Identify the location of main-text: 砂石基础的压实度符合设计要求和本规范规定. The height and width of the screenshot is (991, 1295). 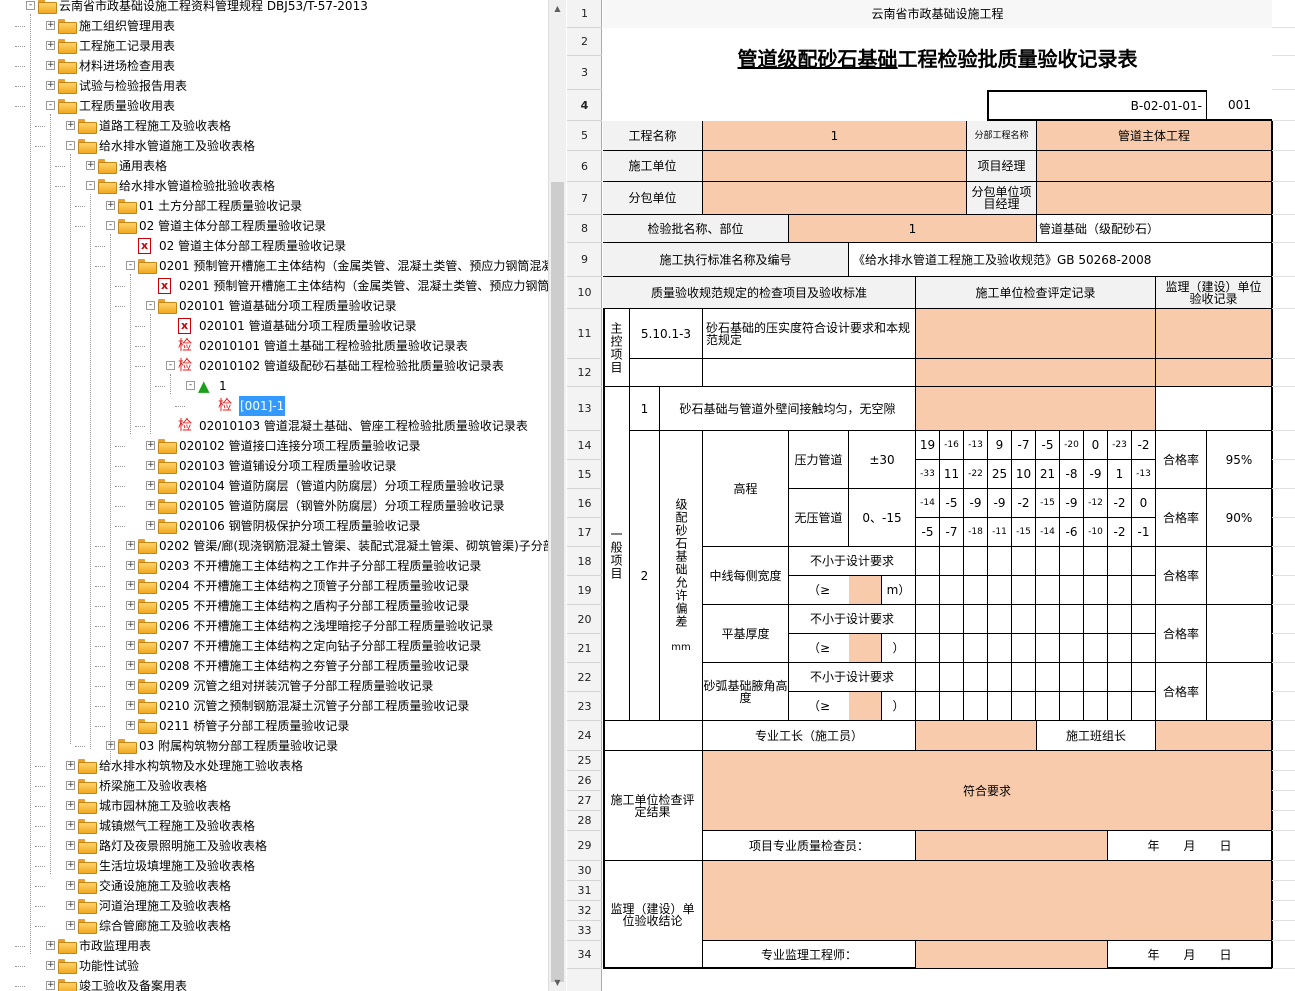
(809, 334).